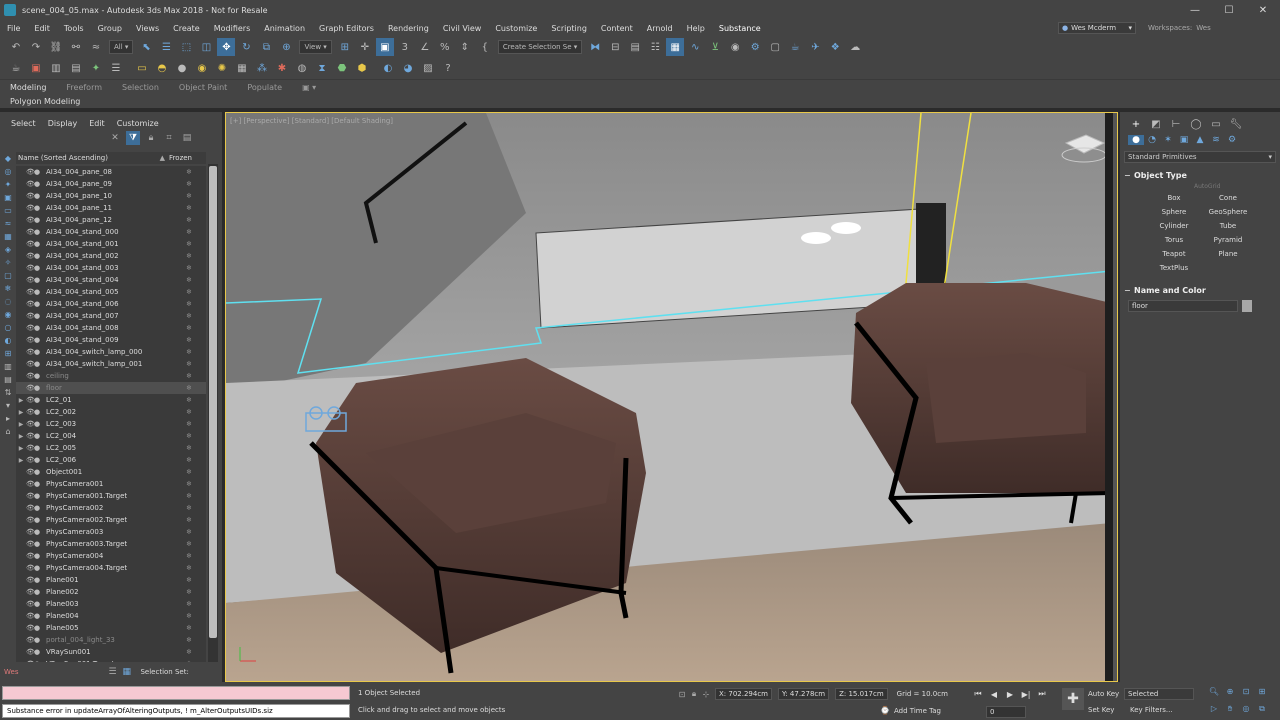  I want to click on select-children-icon: ▥, so click(8, 367).